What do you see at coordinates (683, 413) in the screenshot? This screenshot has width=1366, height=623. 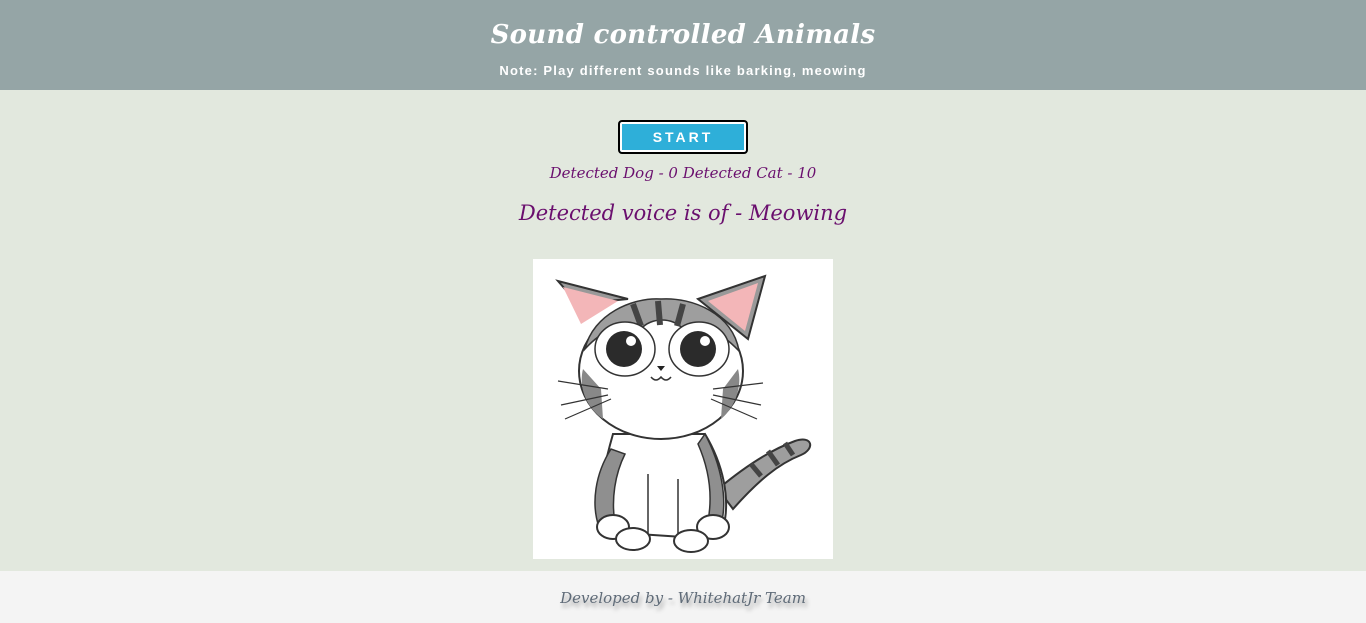 I see `cat-illustration-icon` at bounding box center [683, 413].